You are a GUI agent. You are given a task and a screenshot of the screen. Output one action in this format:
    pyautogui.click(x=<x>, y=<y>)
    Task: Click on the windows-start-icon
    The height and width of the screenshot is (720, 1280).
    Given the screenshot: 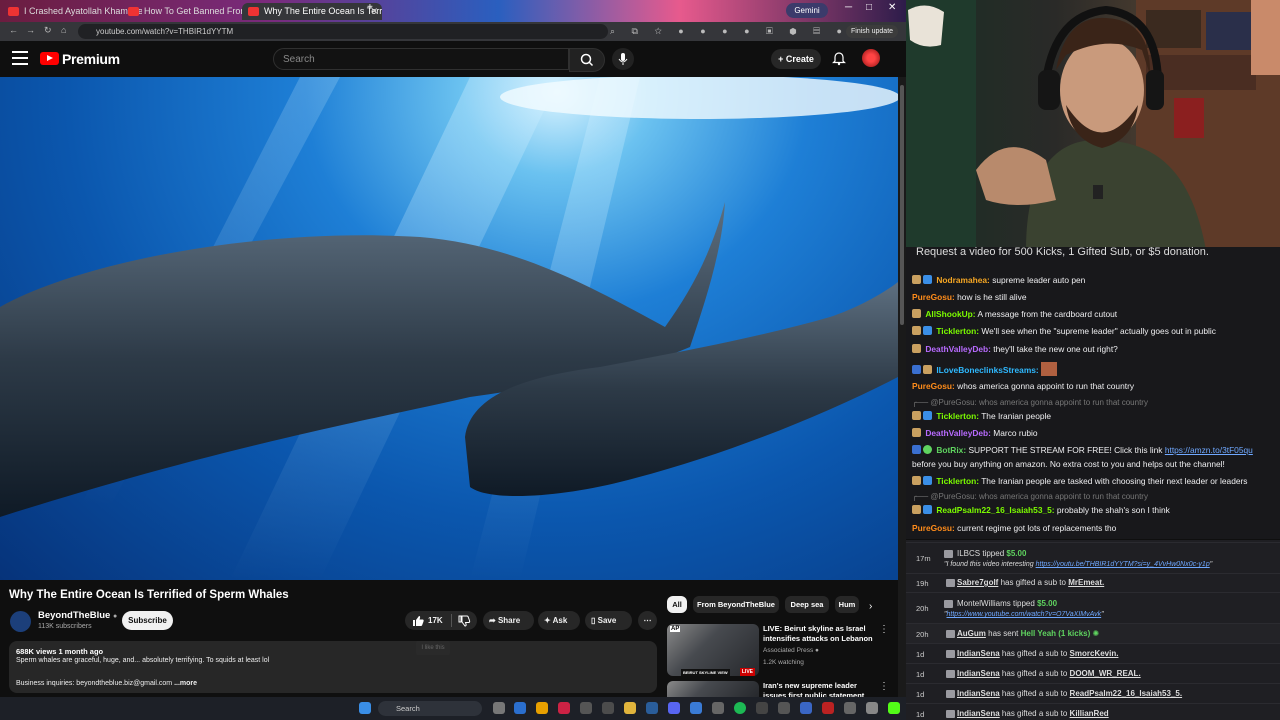 What is the action you would take?
    pyautogui.click(x=365, y=708)
    